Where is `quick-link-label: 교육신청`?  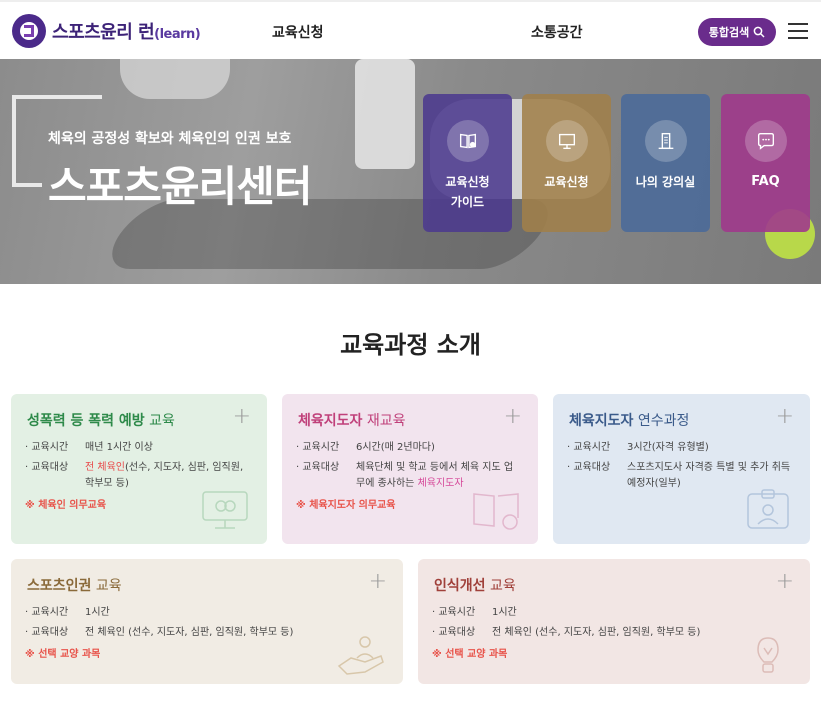 quick-link-label: 교육신청 is located at coordinates (566, 182).